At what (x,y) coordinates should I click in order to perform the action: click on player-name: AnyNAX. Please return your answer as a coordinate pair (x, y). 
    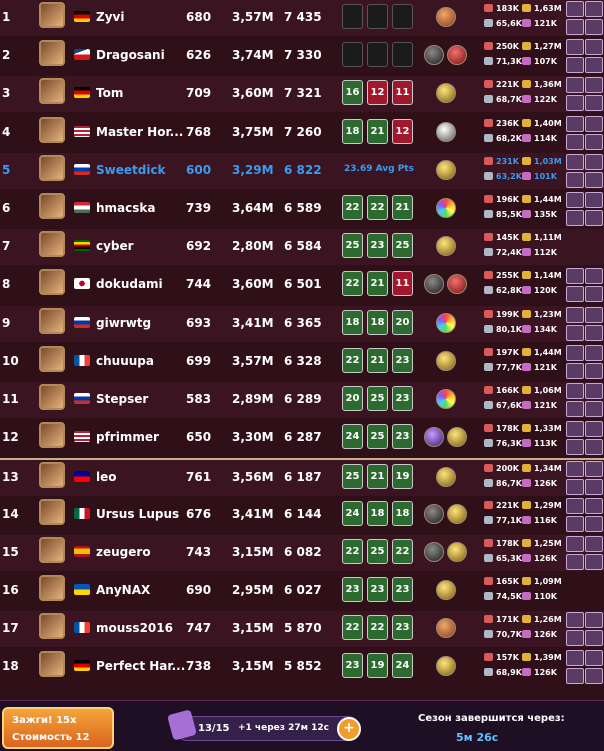
    Looking at the image, I should click on (123, 590).